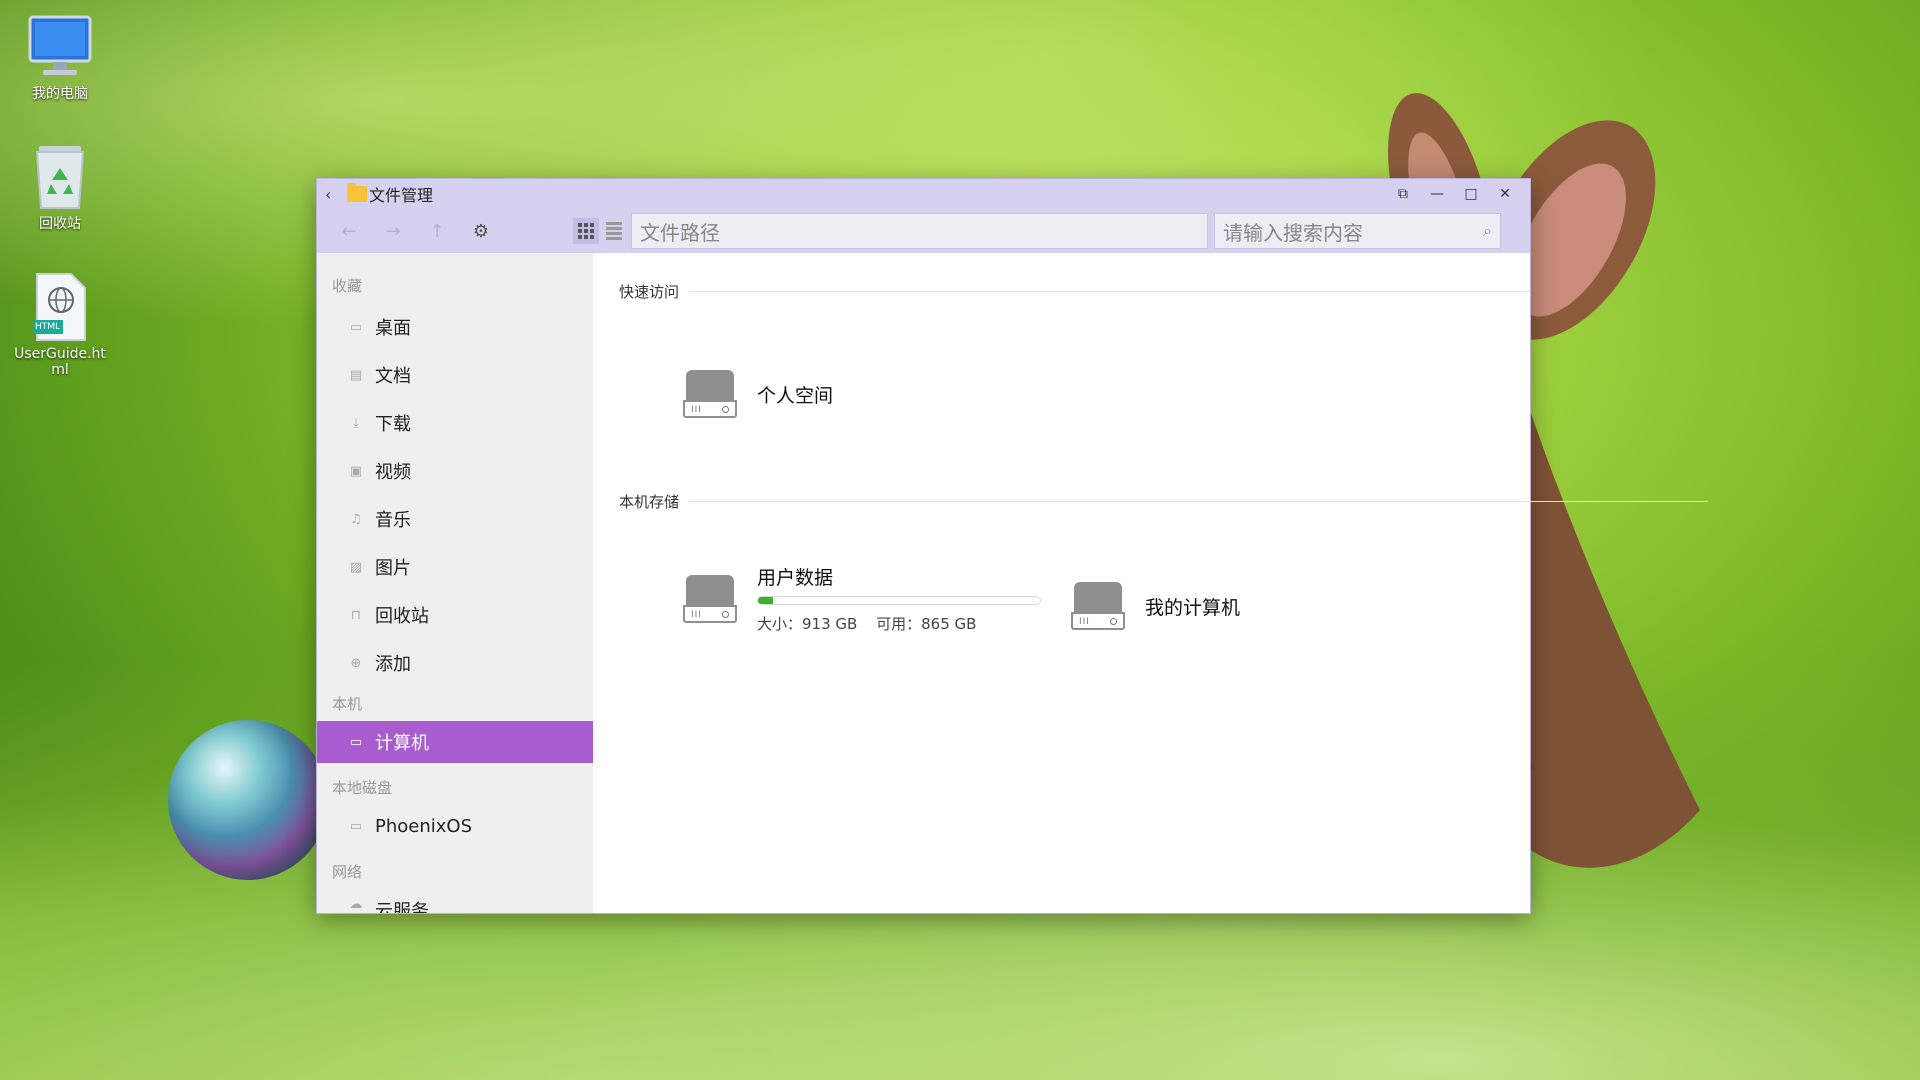 The image size is (1920, 1080). What do you see at coordinates (347, 872) in the screenshot?
I see `sidebar-heading-network: 网络` at bounding box center [347, 872].